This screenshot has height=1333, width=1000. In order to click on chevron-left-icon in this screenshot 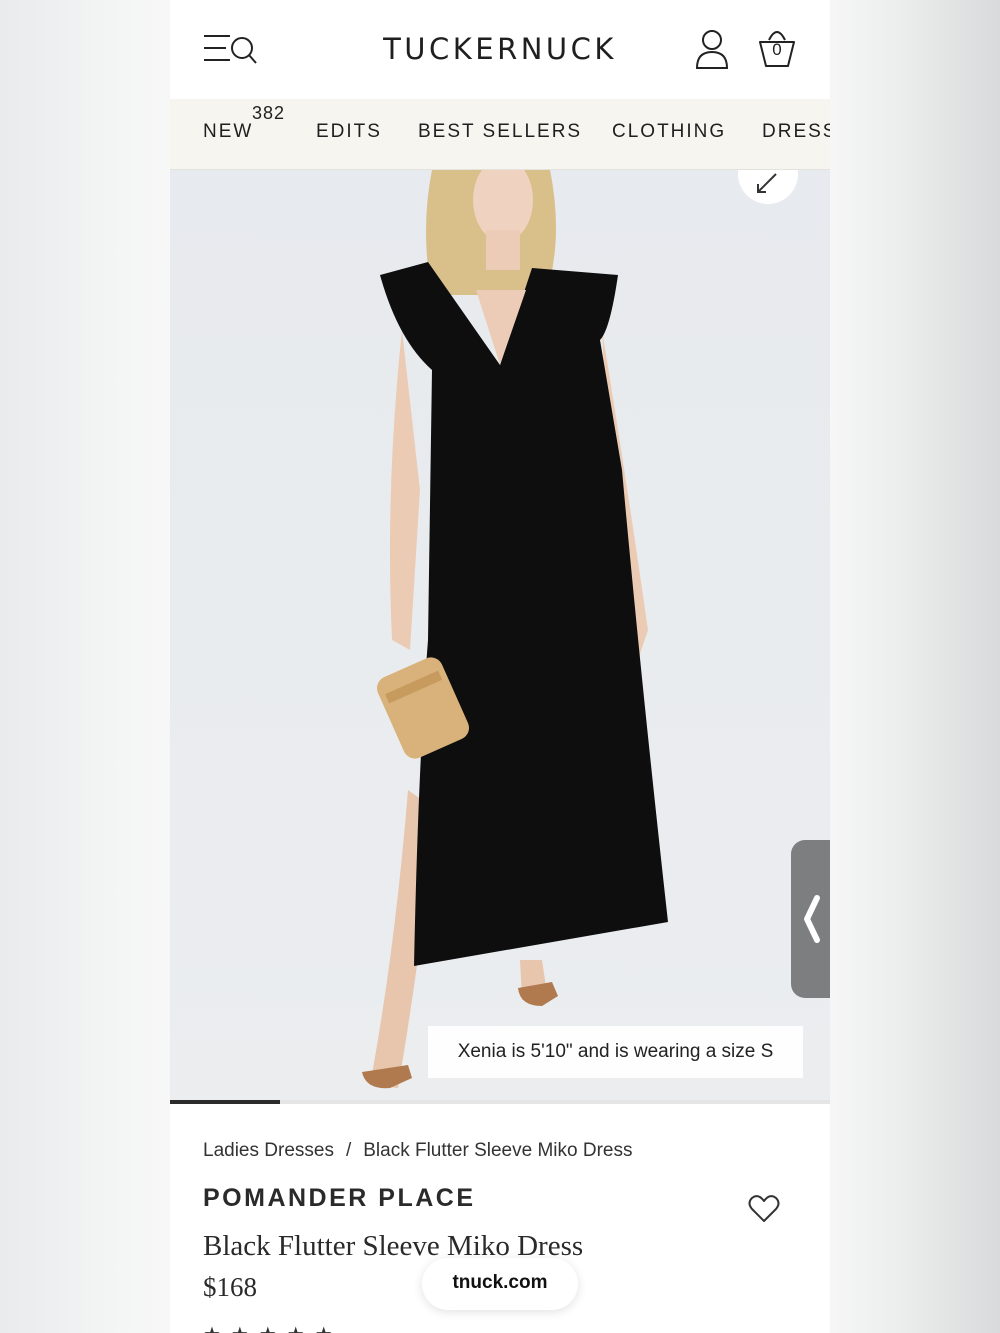, I will do `click(812, 919)`.